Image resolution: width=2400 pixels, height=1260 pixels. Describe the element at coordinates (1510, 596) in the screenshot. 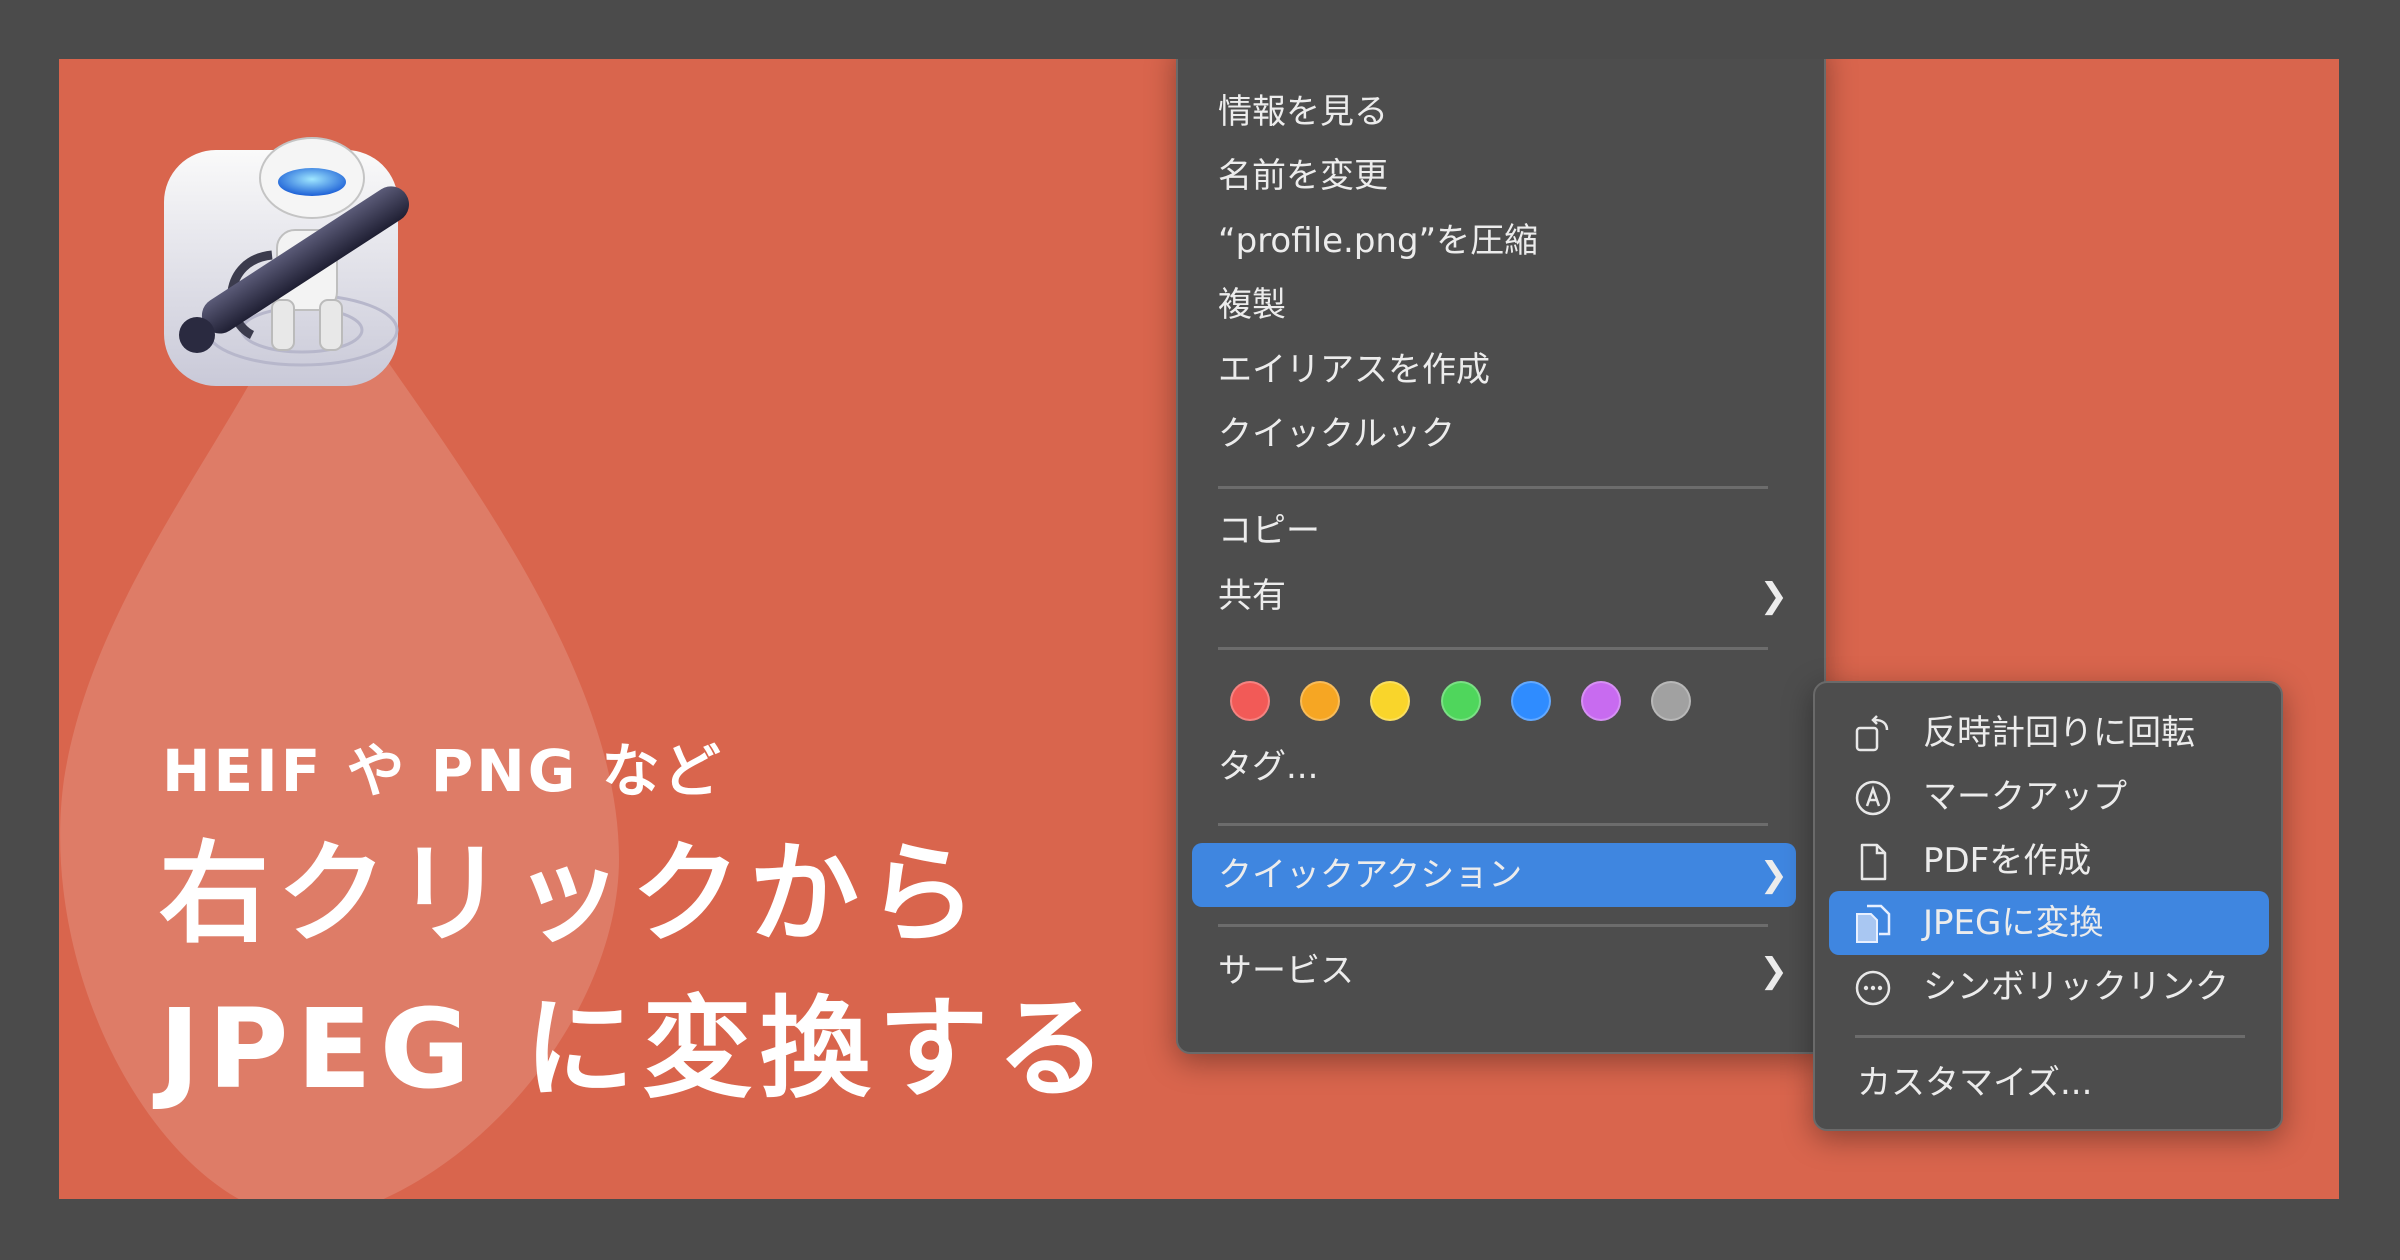

I see `menu-item-share: 共有 ❯` at that location.